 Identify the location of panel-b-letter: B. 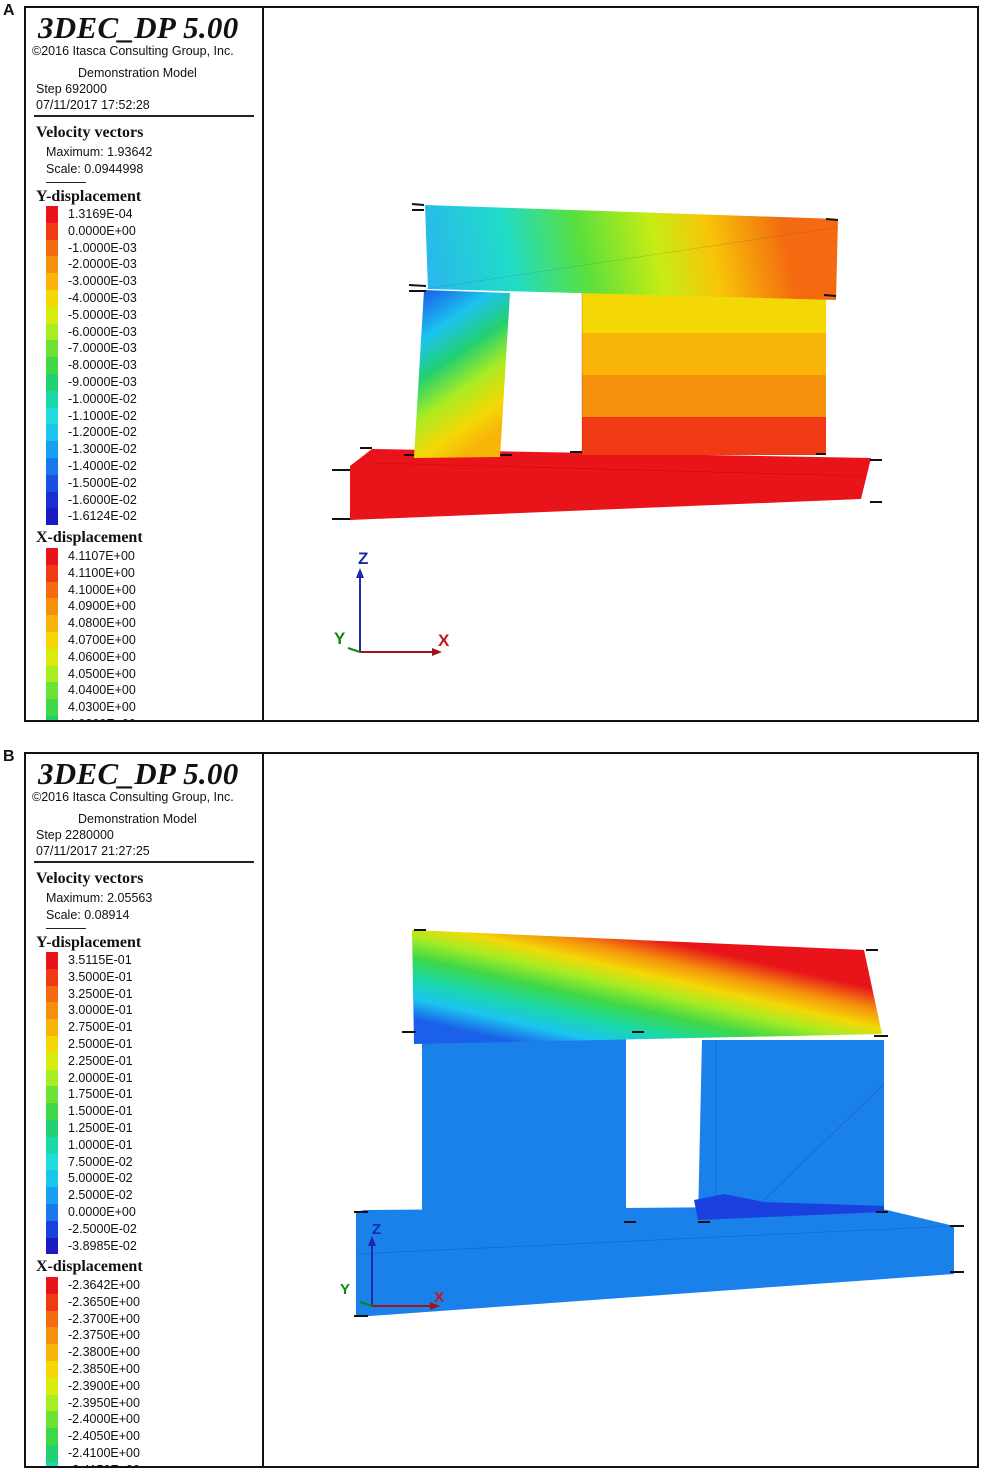
(9, 756).